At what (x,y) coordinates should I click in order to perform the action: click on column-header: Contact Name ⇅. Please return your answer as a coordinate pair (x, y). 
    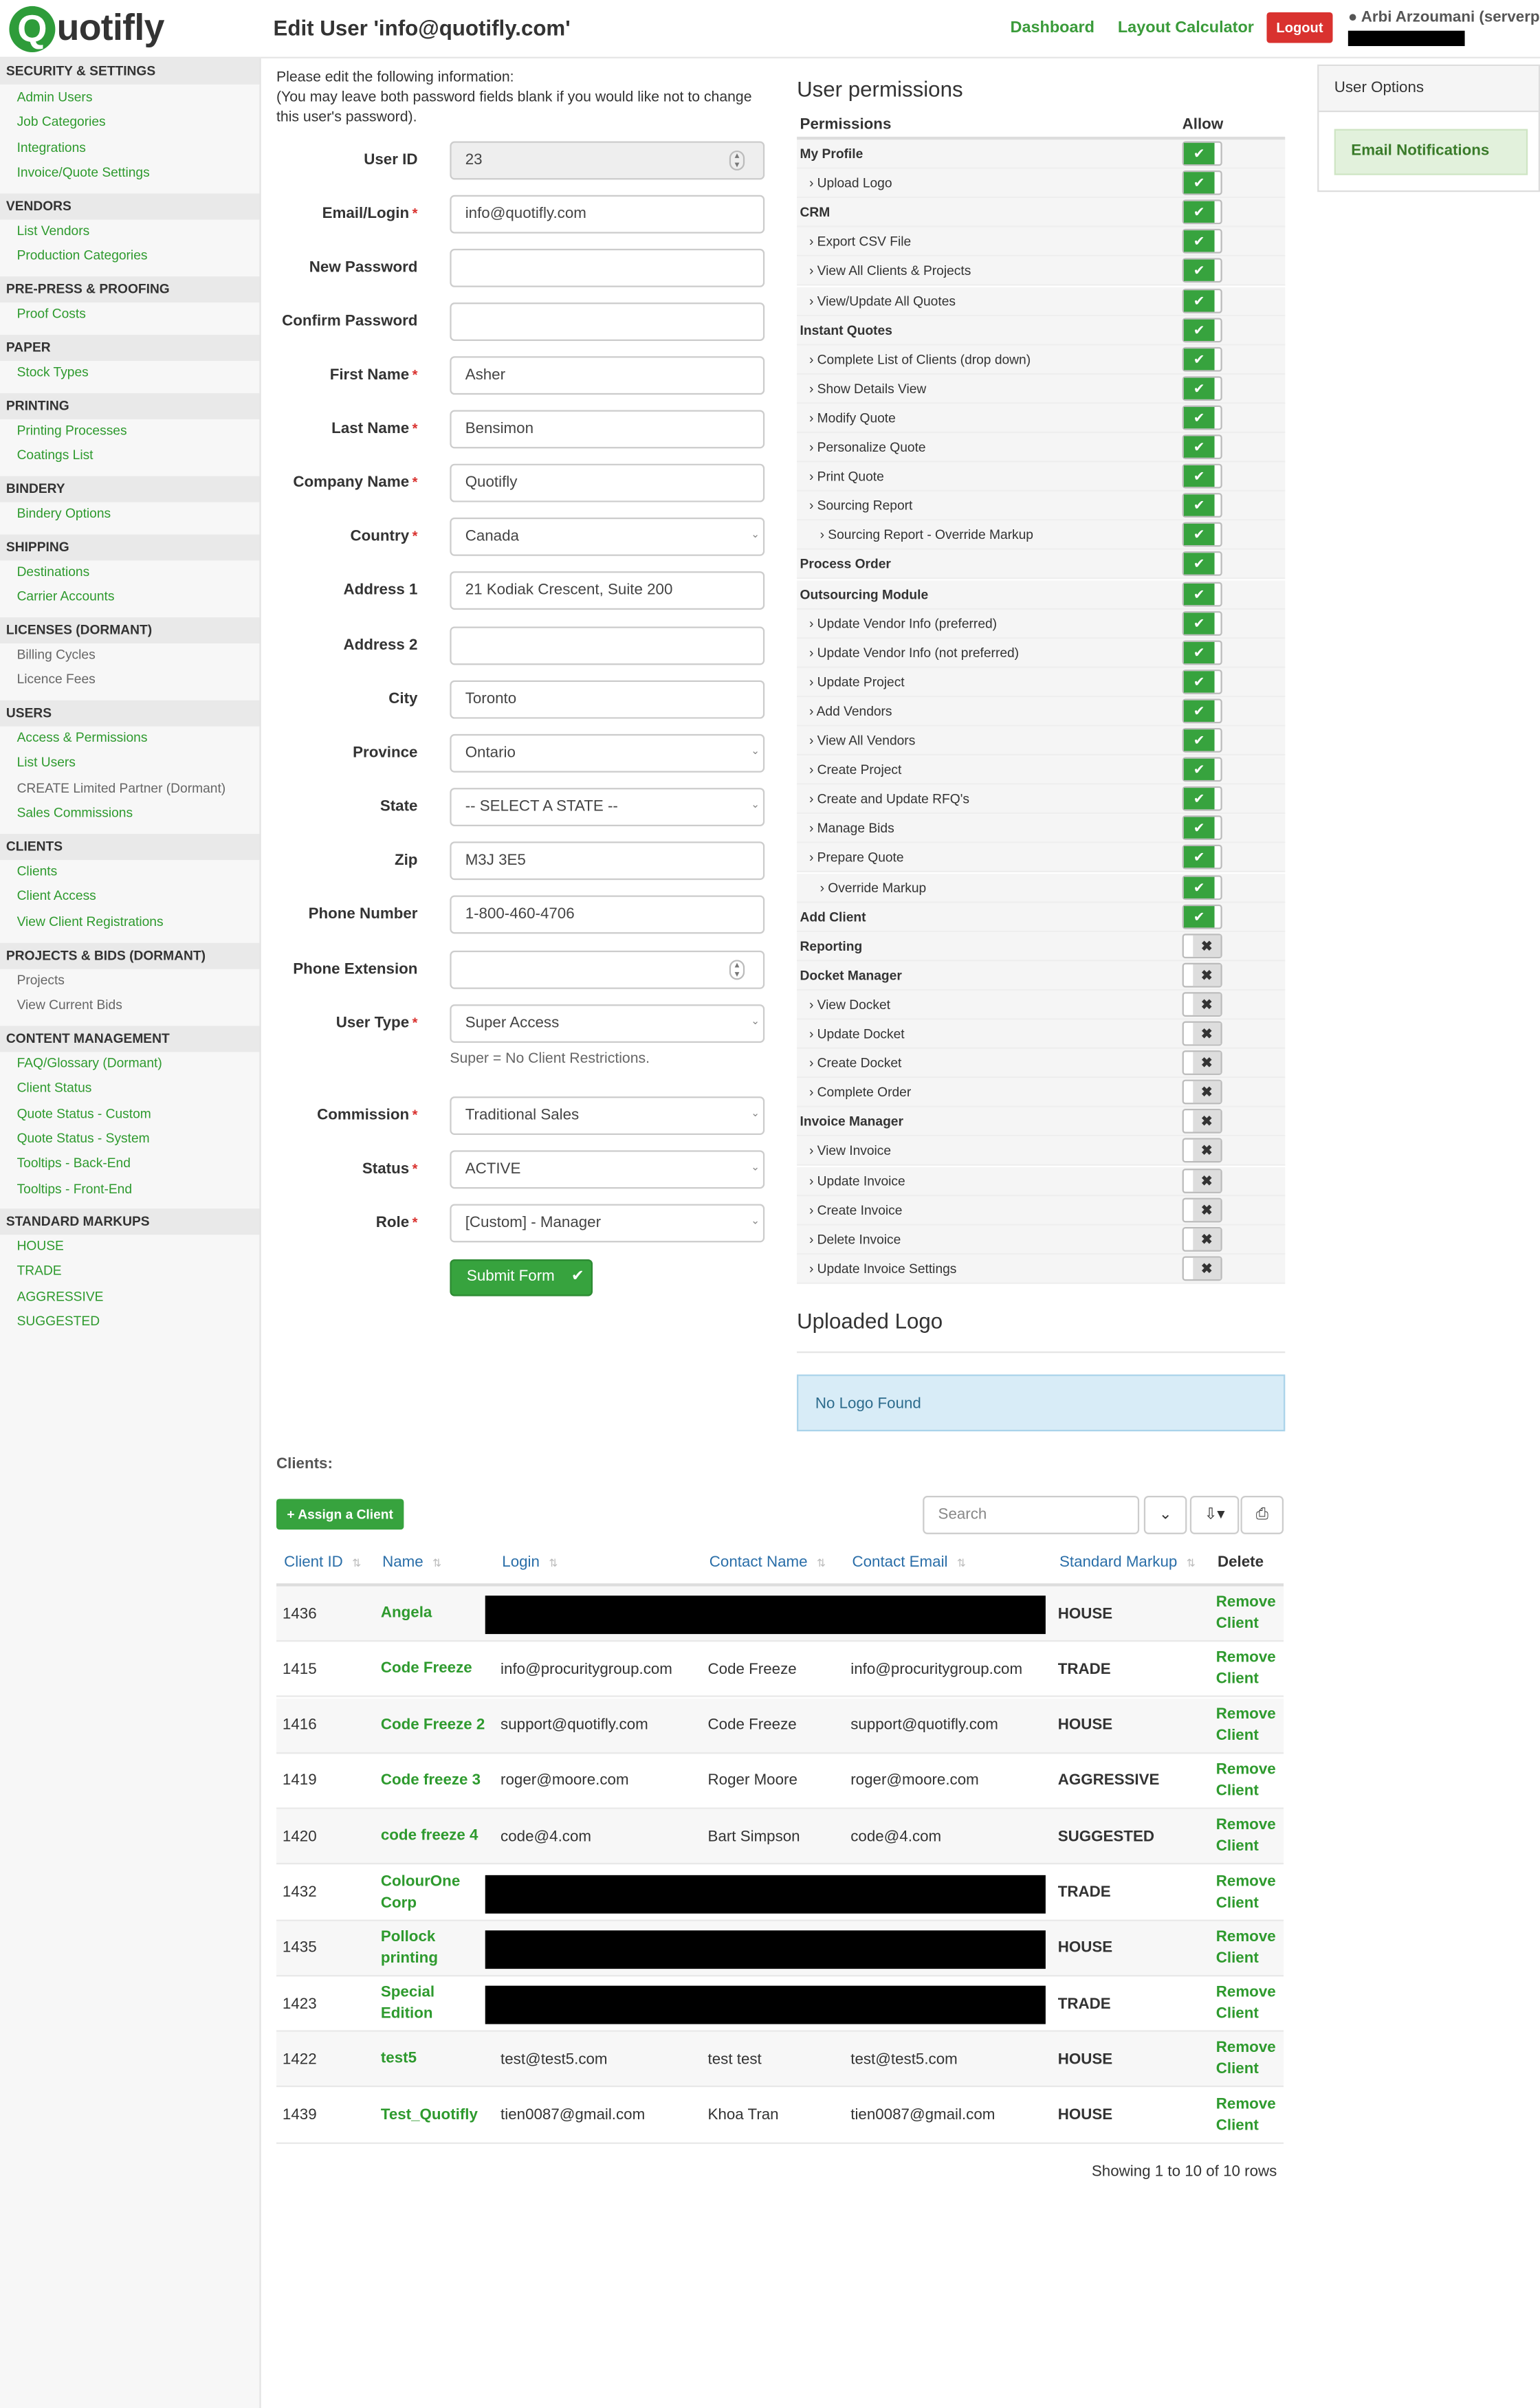
    Looking at the image, I should click on (768, 1563).